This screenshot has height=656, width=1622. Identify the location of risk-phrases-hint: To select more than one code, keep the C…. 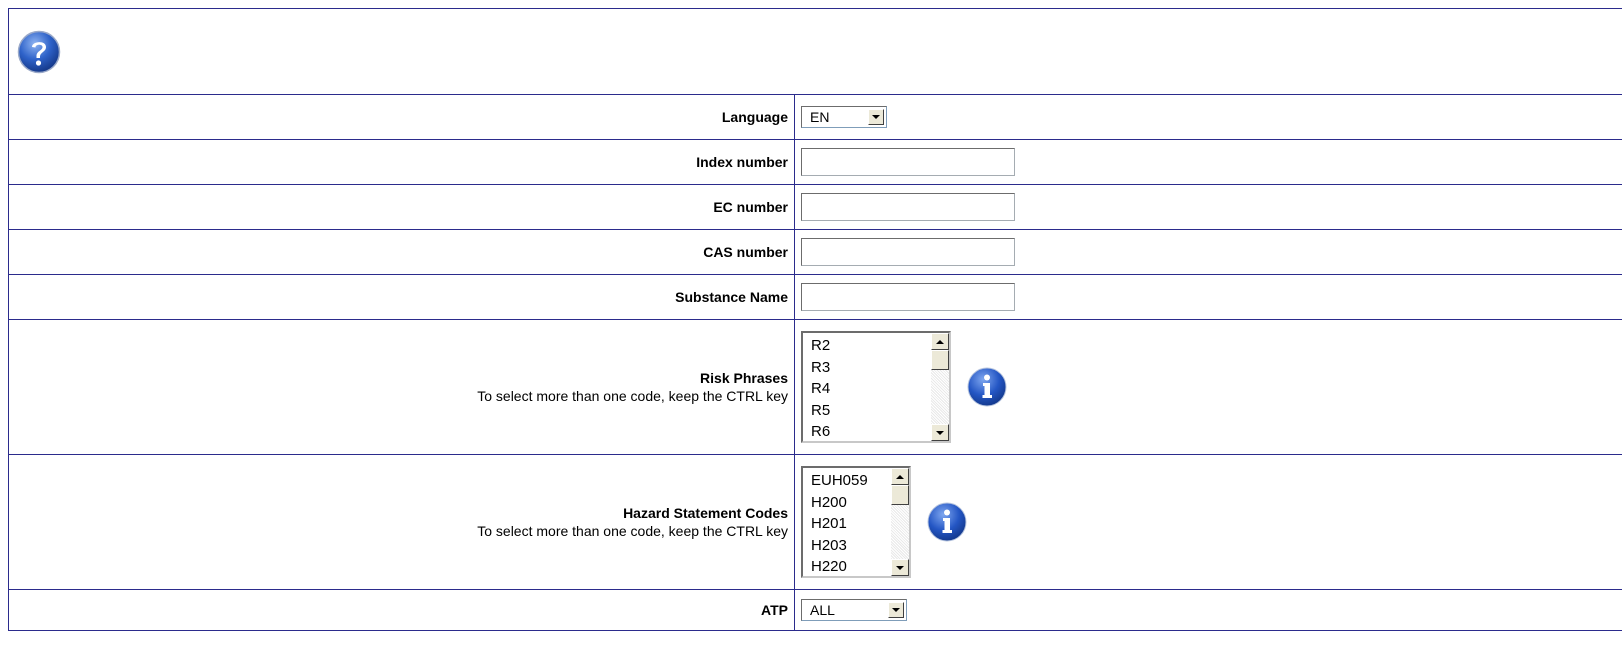
(632, 396).